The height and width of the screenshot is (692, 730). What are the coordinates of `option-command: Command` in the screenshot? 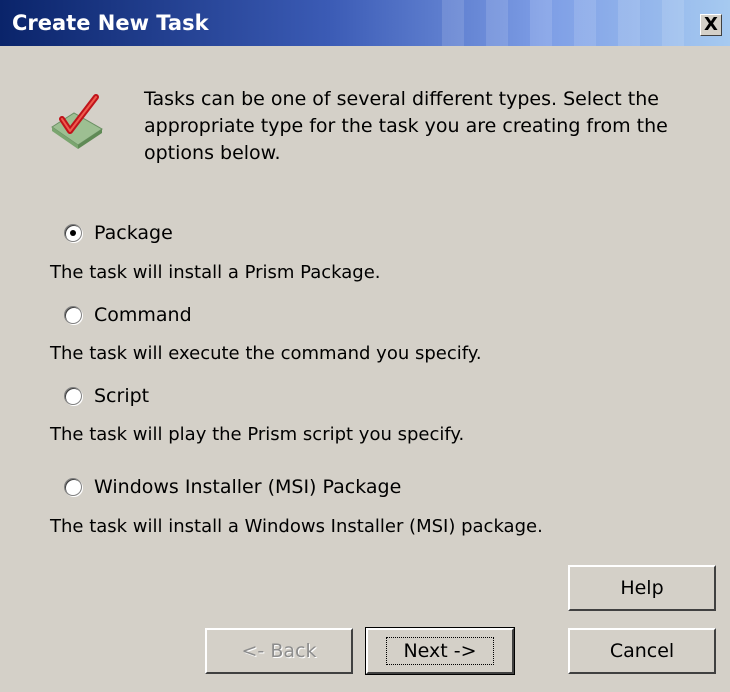 It's located at (128, 315).